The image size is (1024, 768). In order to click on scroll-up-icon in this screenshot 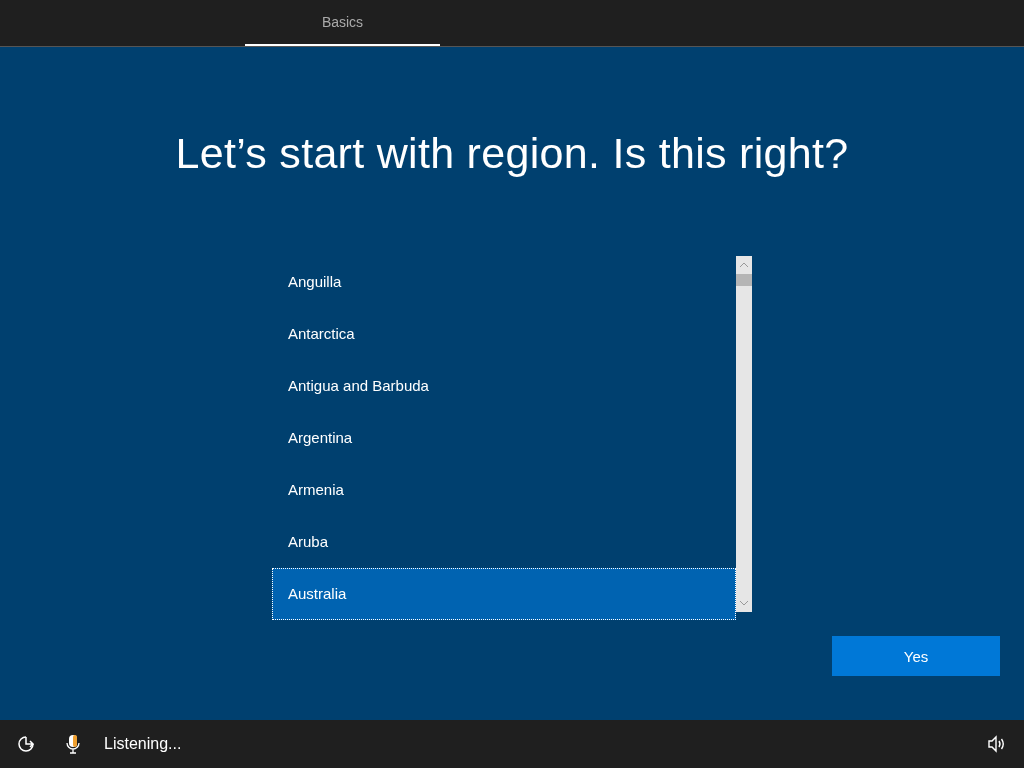, I will do `click(744, 265)`.